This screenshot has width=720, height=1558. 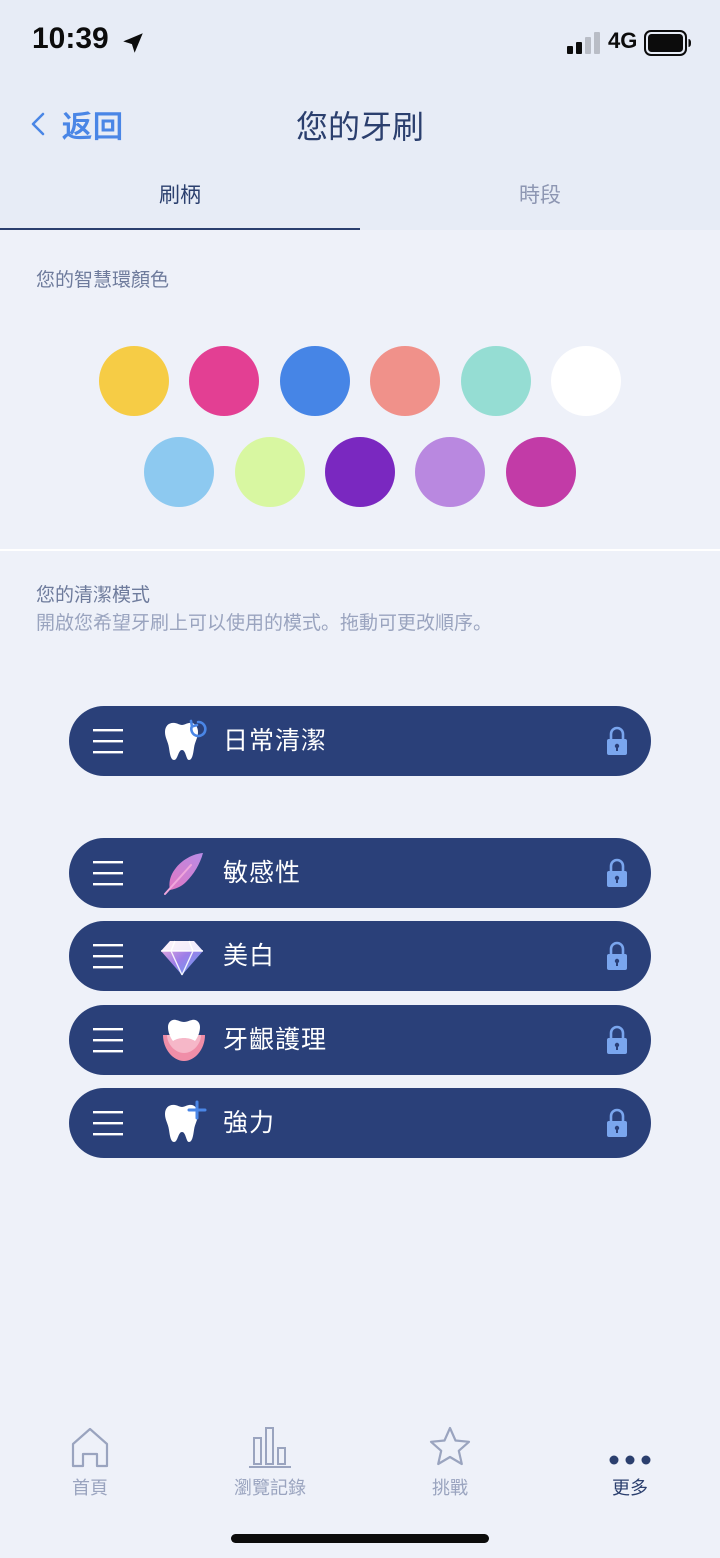 What do you see at coordinates (182, 958) in the screenshot?
I see `diamond-icon` at bounding box center [182, 958].